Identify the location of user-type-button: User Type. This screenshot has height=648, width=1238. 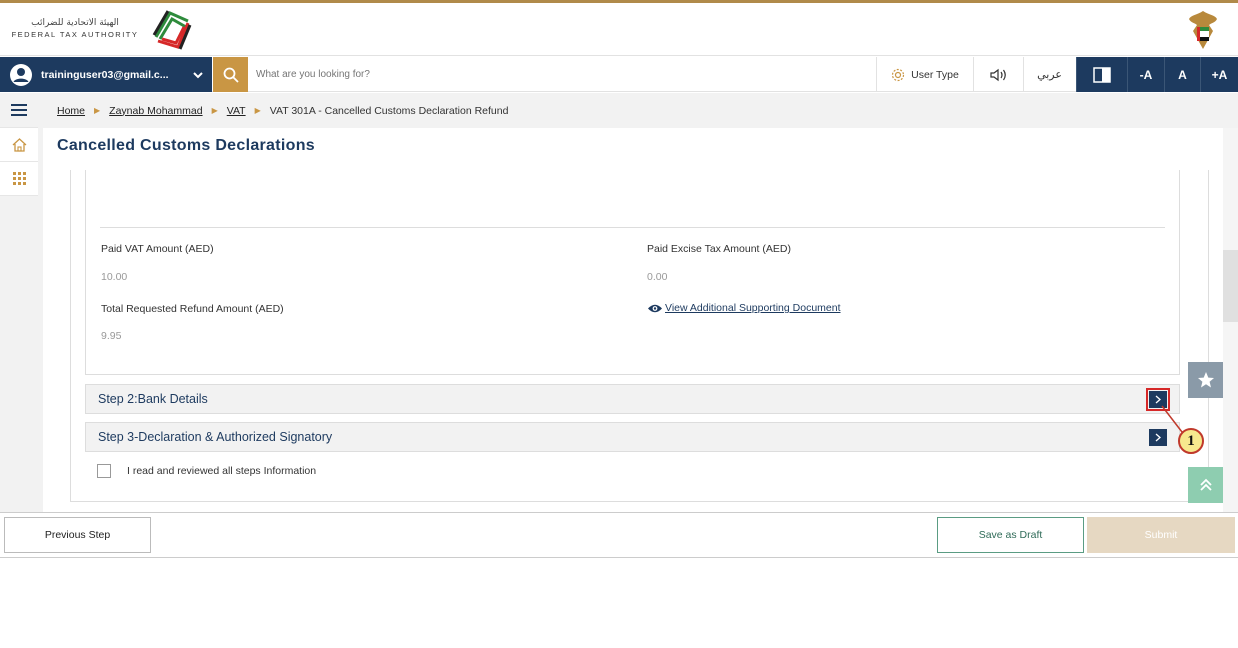
(924, 74).